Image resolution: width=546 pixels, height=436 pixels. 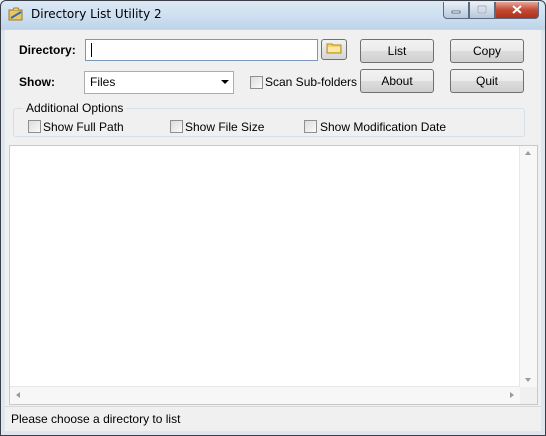 I want to click on show-full-path-label: Show Full Path, so click(x=83, y=127).